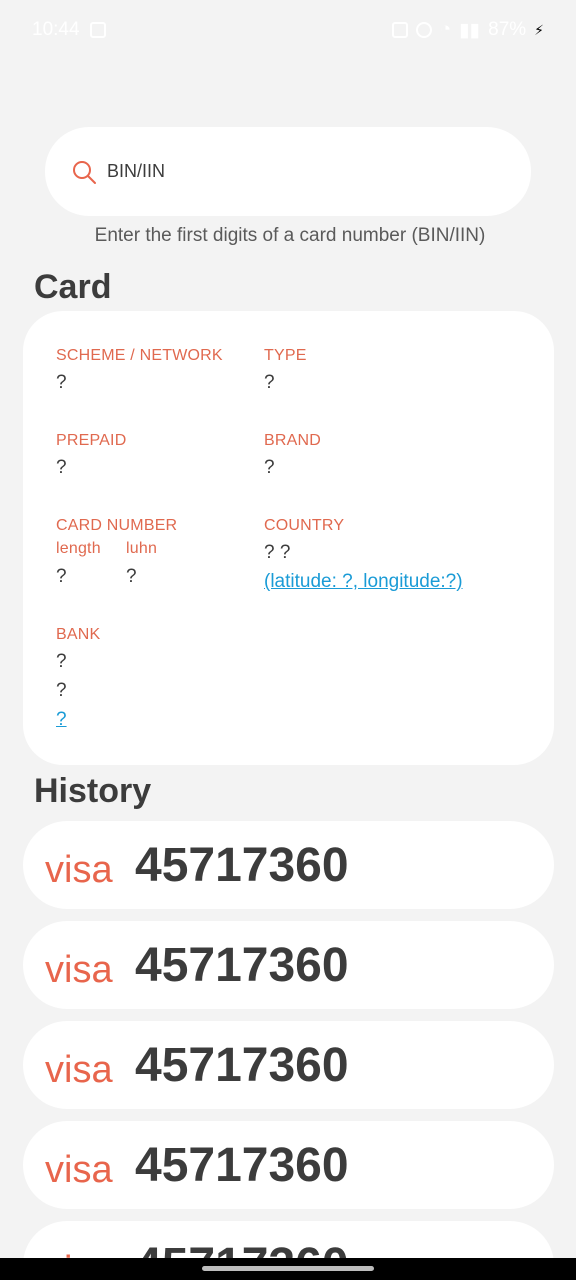 The height and width of the screenshot is (1280, 576). Describe the element at coordinates (91, 440) in the screenshot. I see `prepaid-label: PREPAID` at that location.